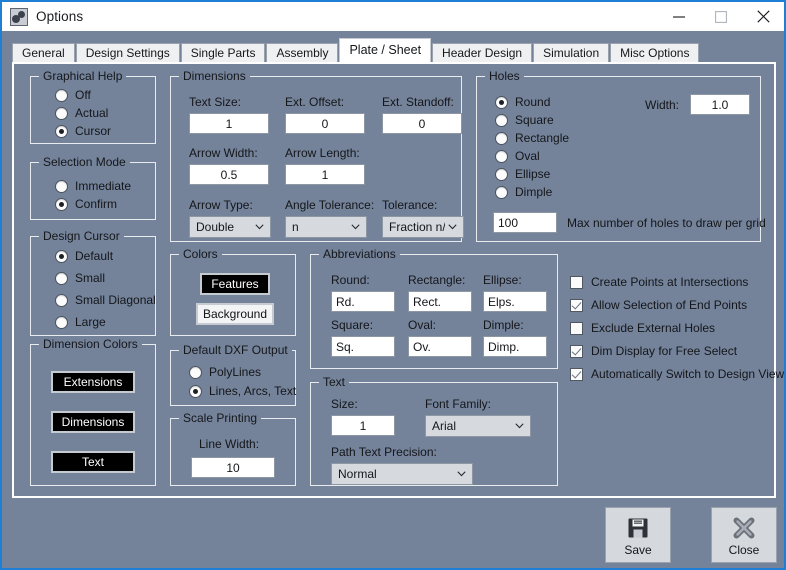 The image size is (786, 570). Describe the element at coordinates (105, 300) in the screenshot. I see `radio-design-cursor-small-diagonal: Small Diagonal` at that location.